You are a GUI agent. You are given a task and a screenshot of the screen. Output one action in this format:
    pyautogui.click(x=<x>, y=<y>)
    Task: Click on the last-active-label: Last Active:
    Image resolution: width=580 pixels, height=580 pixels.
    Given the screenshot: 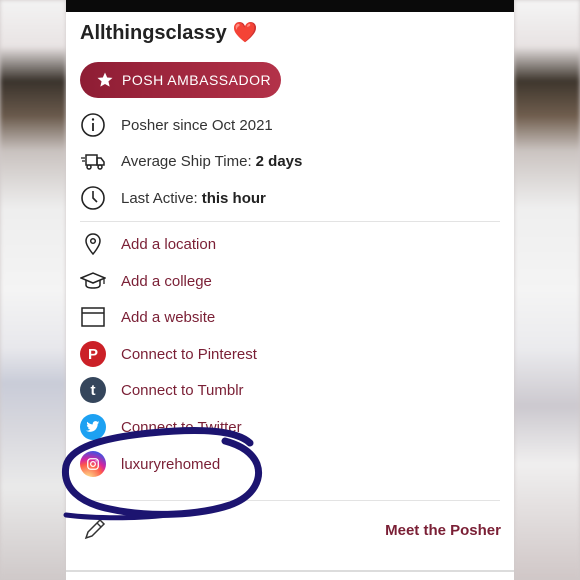 What is the action you would take?
    pyautogui.click(x=159, y=198)
    